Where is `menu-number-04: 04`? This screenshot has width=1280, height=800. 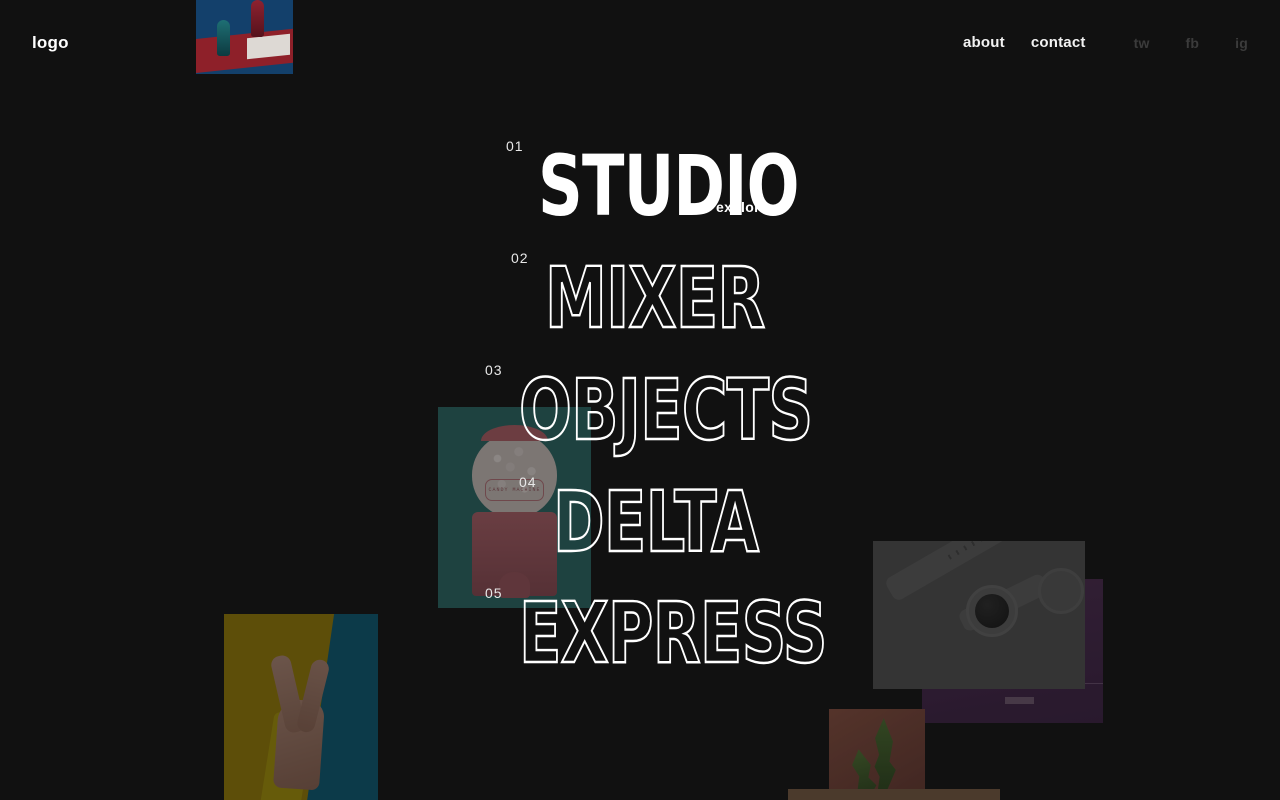
menu-number-04: 04 is located at coordinates (528, 482).